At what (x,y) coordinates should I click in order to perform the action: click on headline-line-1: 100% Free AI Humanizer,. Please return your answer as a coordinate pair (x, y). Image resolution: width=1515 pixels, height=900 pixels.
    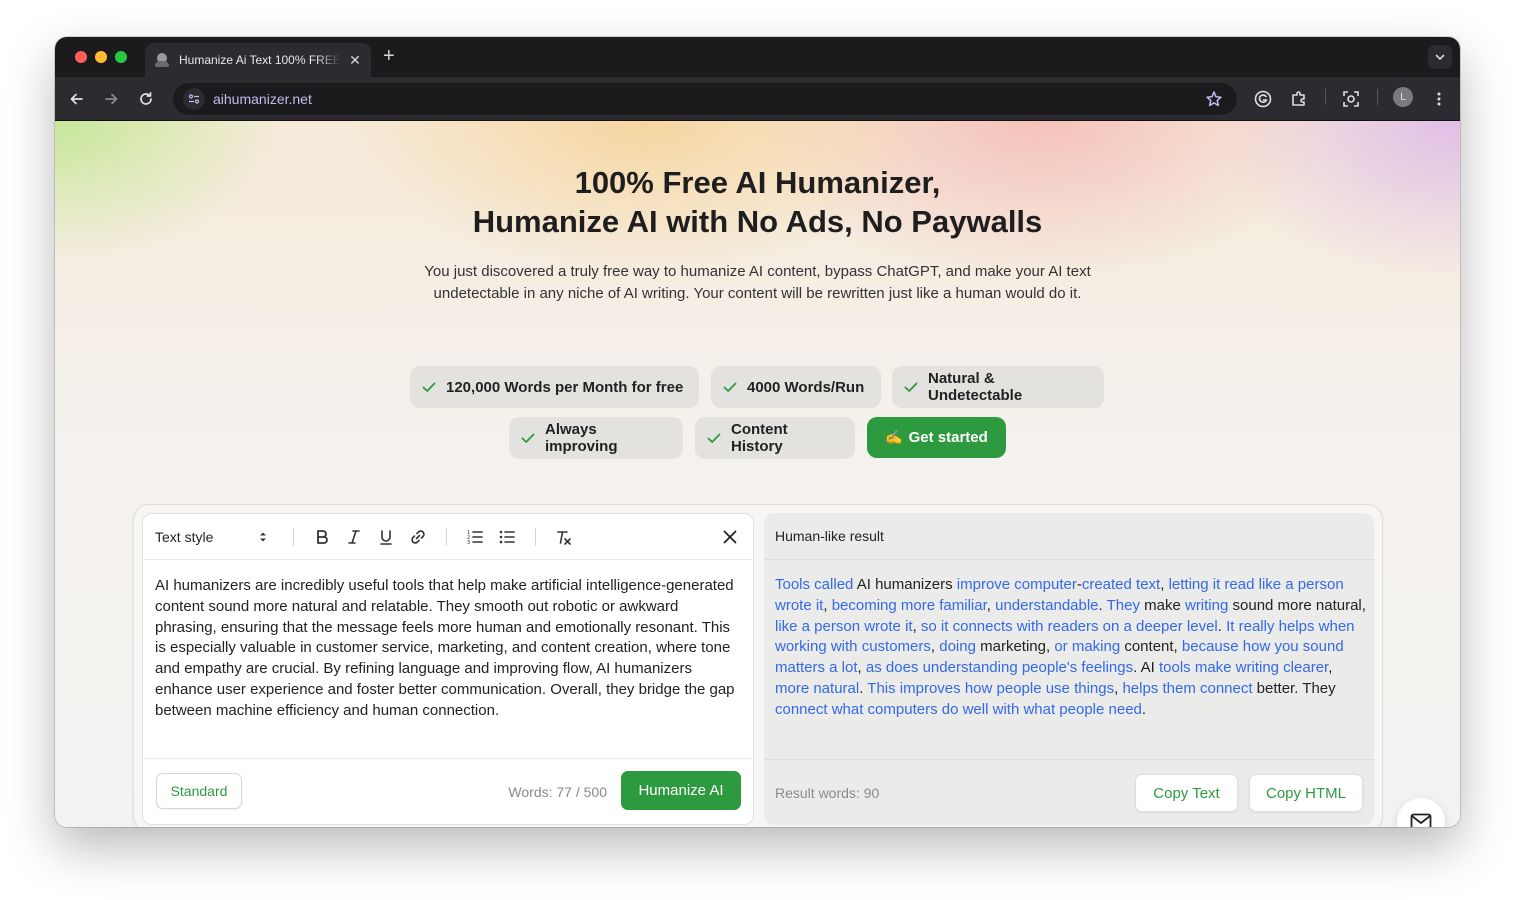
    Looking at the image, I should click on (757, 182).